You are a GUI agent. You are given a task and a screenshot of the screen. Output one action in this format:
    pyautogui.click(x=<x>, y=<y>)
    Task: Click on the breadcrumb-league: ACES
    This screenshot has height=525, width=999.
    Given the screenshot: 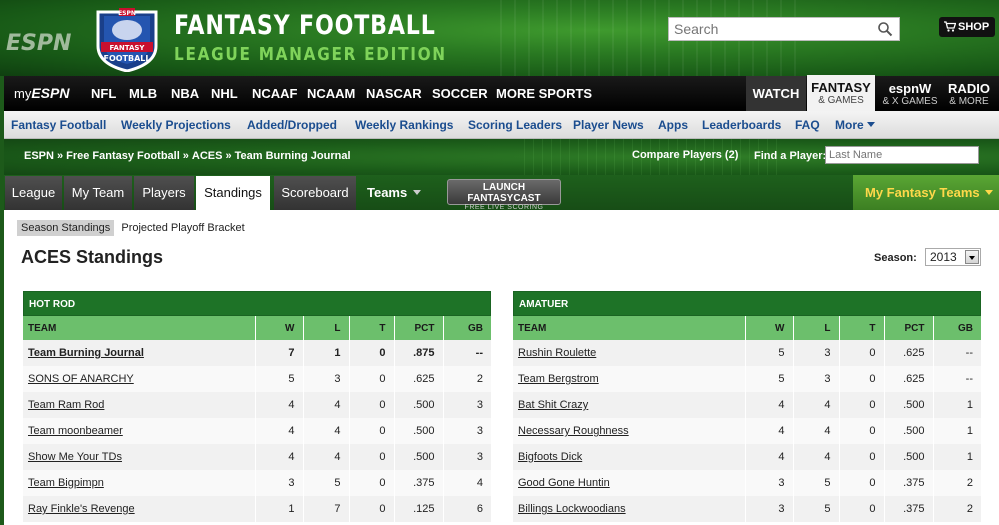 What is the action you would take?
    pyautogui.click(x=207, y=156)
    